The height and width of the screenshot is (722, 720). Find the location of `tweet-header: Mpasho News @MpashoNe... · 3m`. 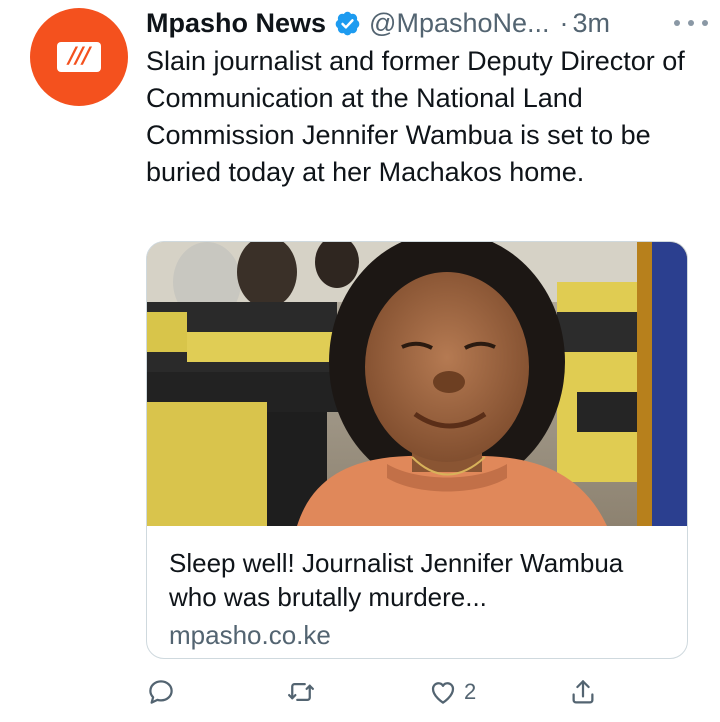

tweet-header: Mpasho News @MpashoNe... · 3m is located at coordinates (427, 23).